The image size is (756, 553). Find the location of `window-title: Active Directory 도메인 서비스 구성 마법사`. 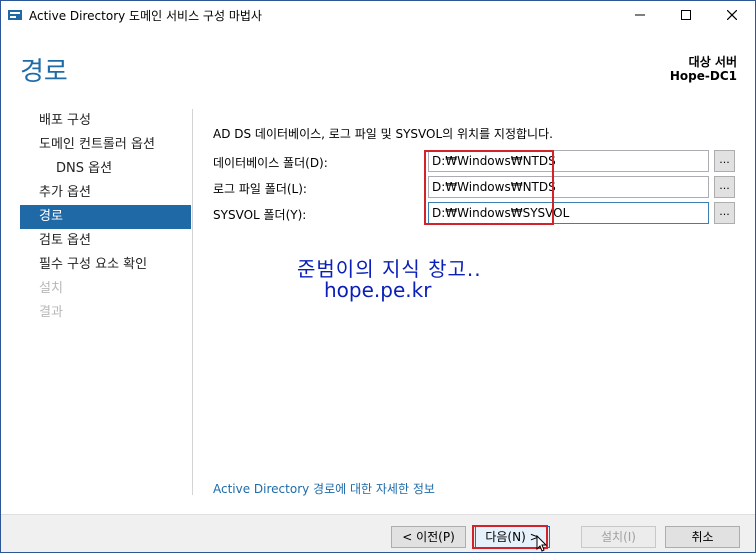

window-title: Active Directory 도메인 서비스 구성 마법사 is located at coordinates (145, 16).